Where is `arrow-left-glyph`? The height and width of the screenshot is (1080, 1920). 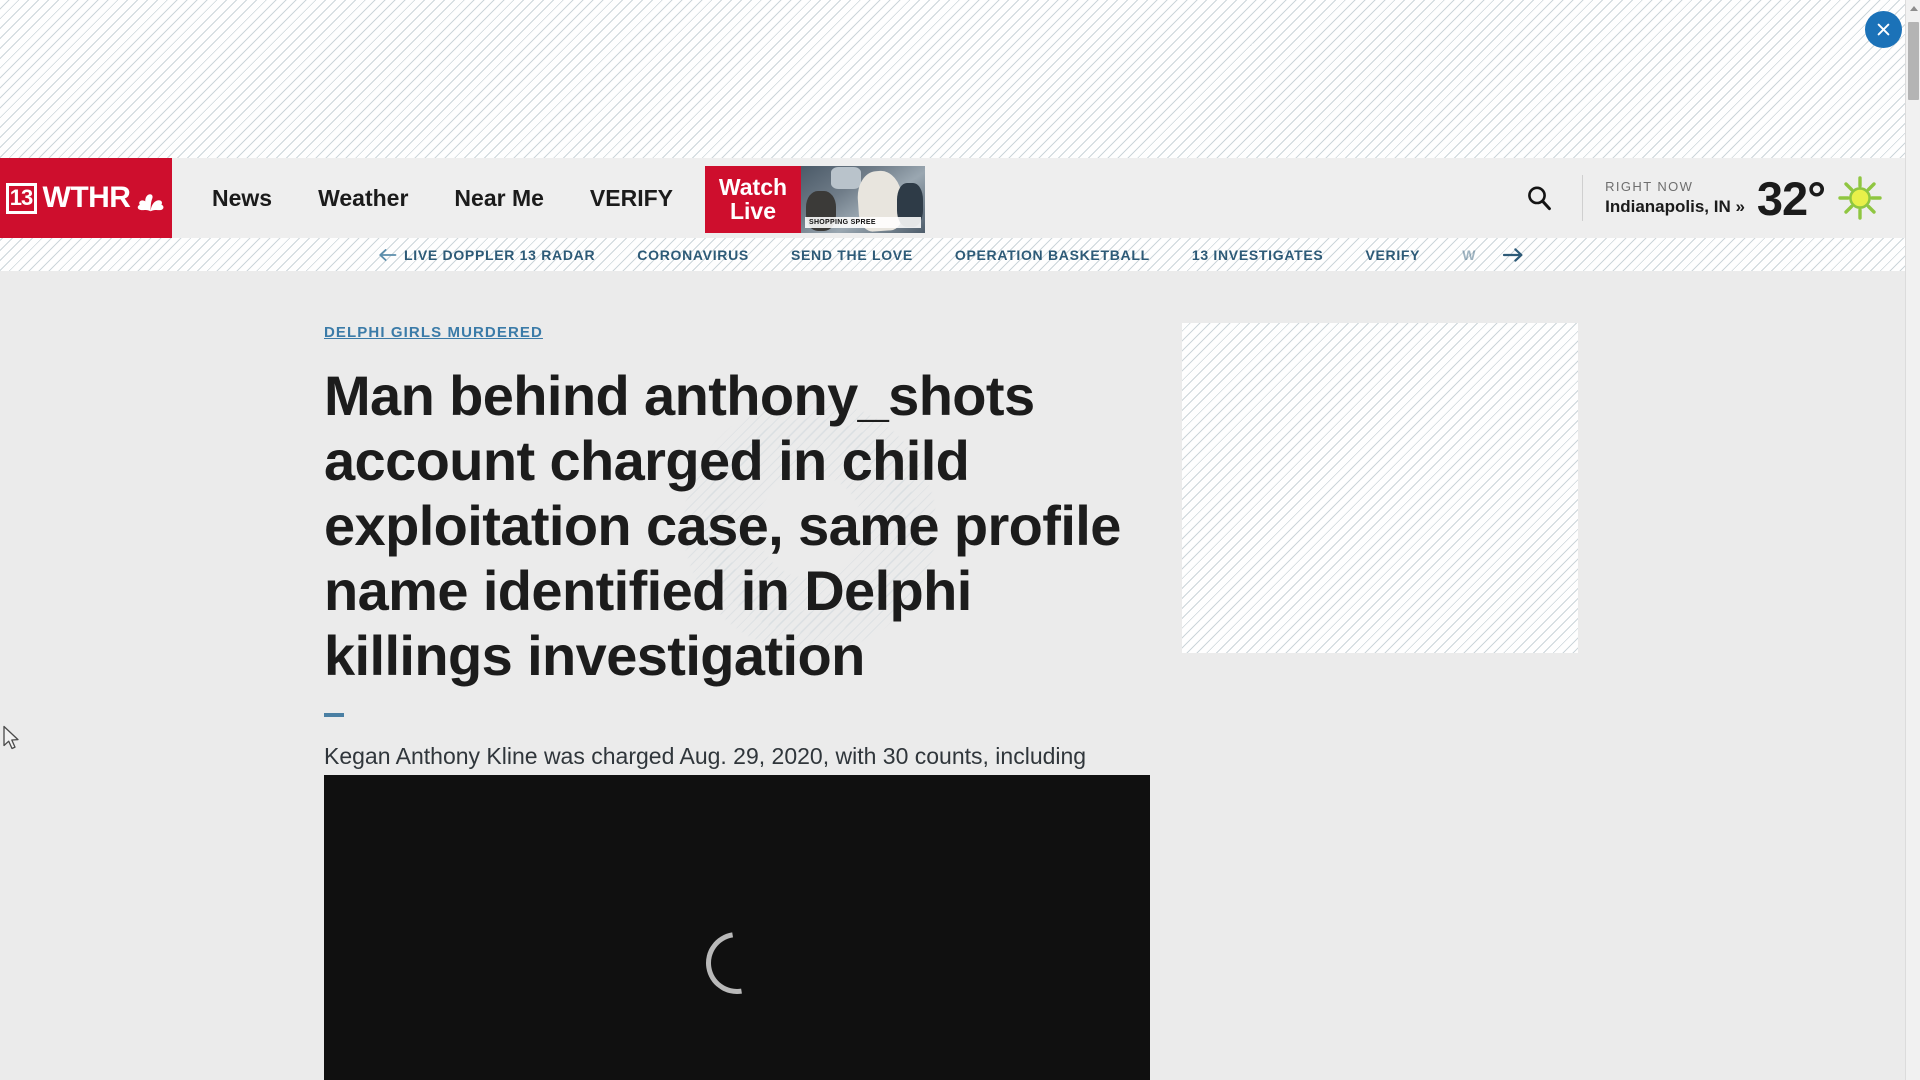 arrow-left-glyph is located at coordinates (387, 254).